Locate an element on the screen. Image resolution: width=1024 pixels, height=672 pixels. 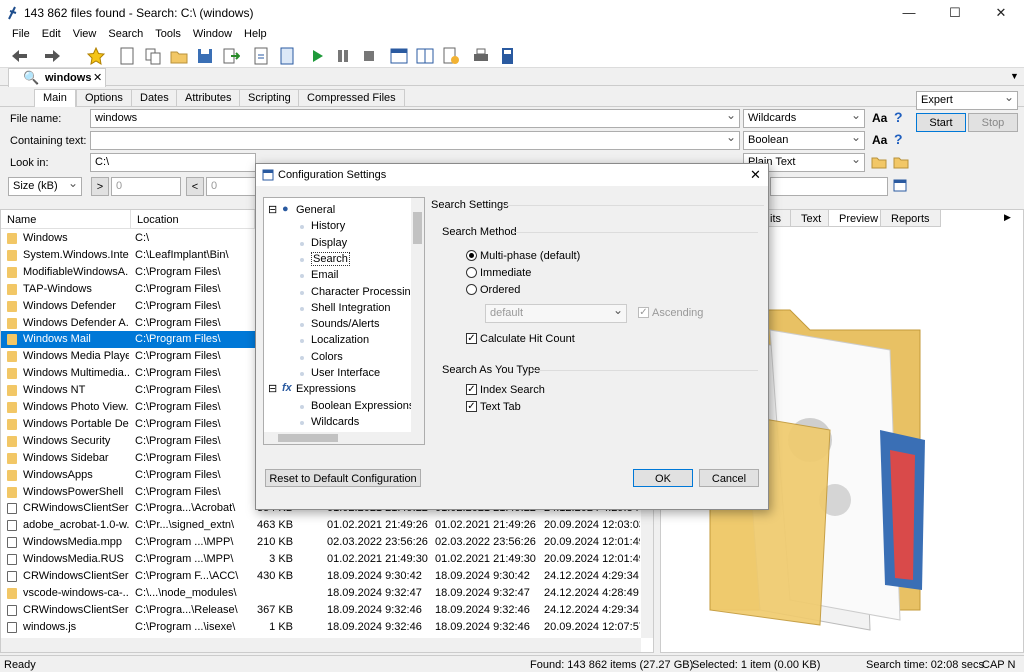
start-button: Start is located at coordinates (941, 122).